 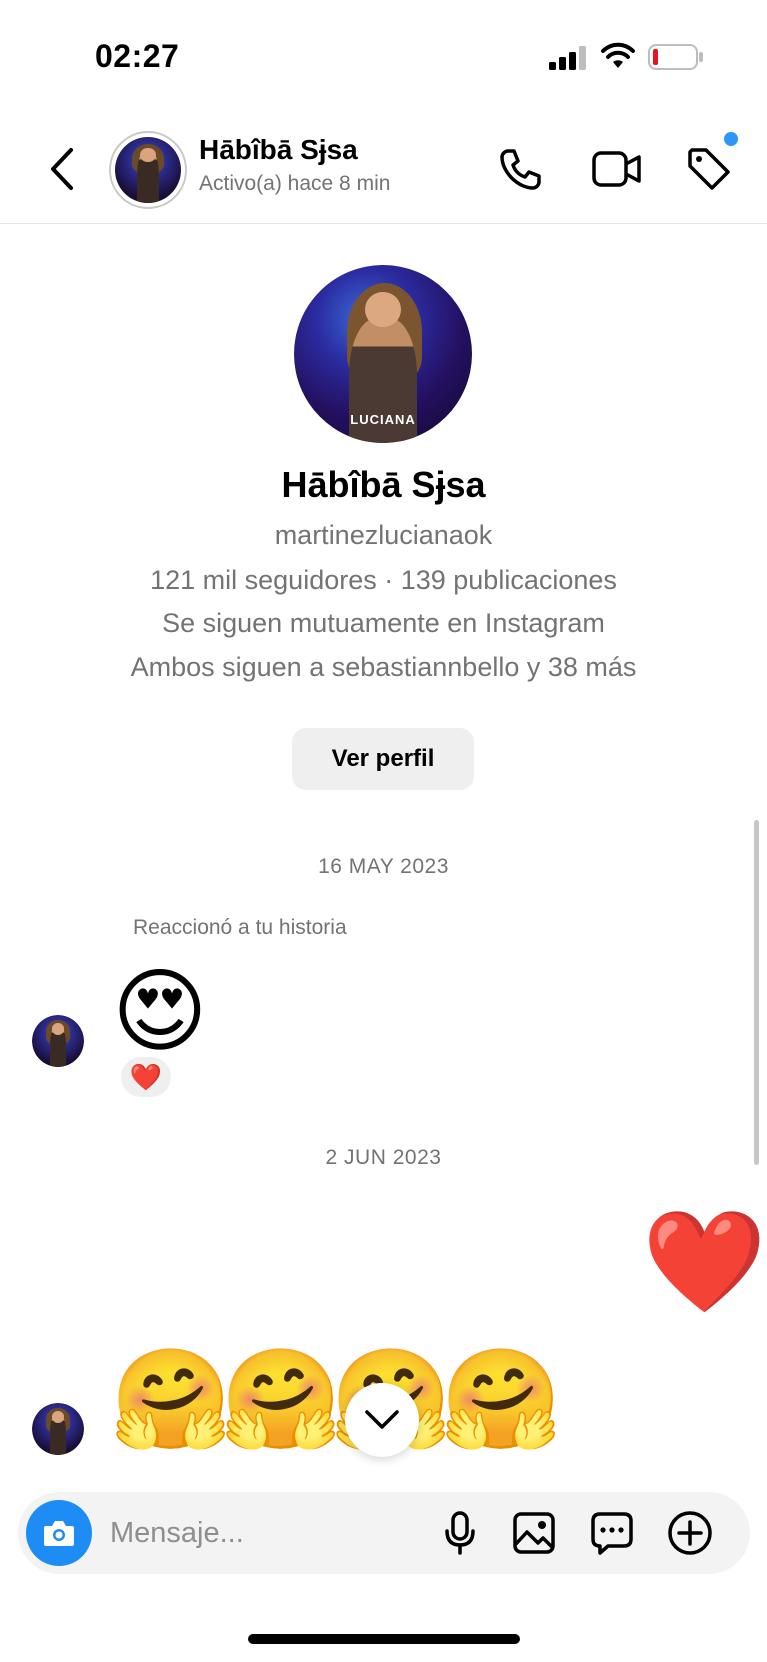 I want to click on more-options-button, so click(x=690, y=1533).